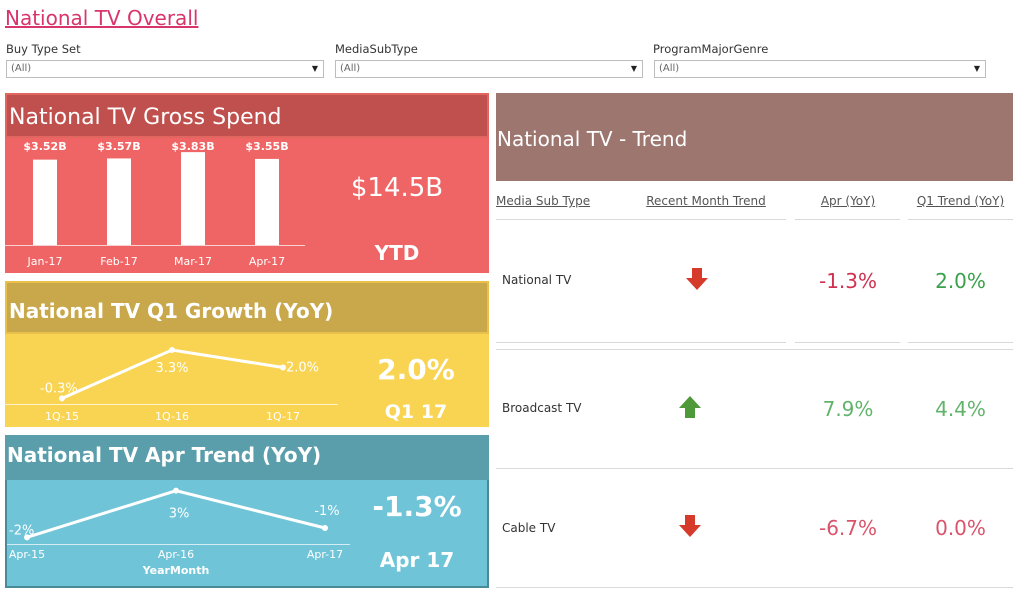  I want to click on filter-mediasubtype-value: (All), so click(350, 68).